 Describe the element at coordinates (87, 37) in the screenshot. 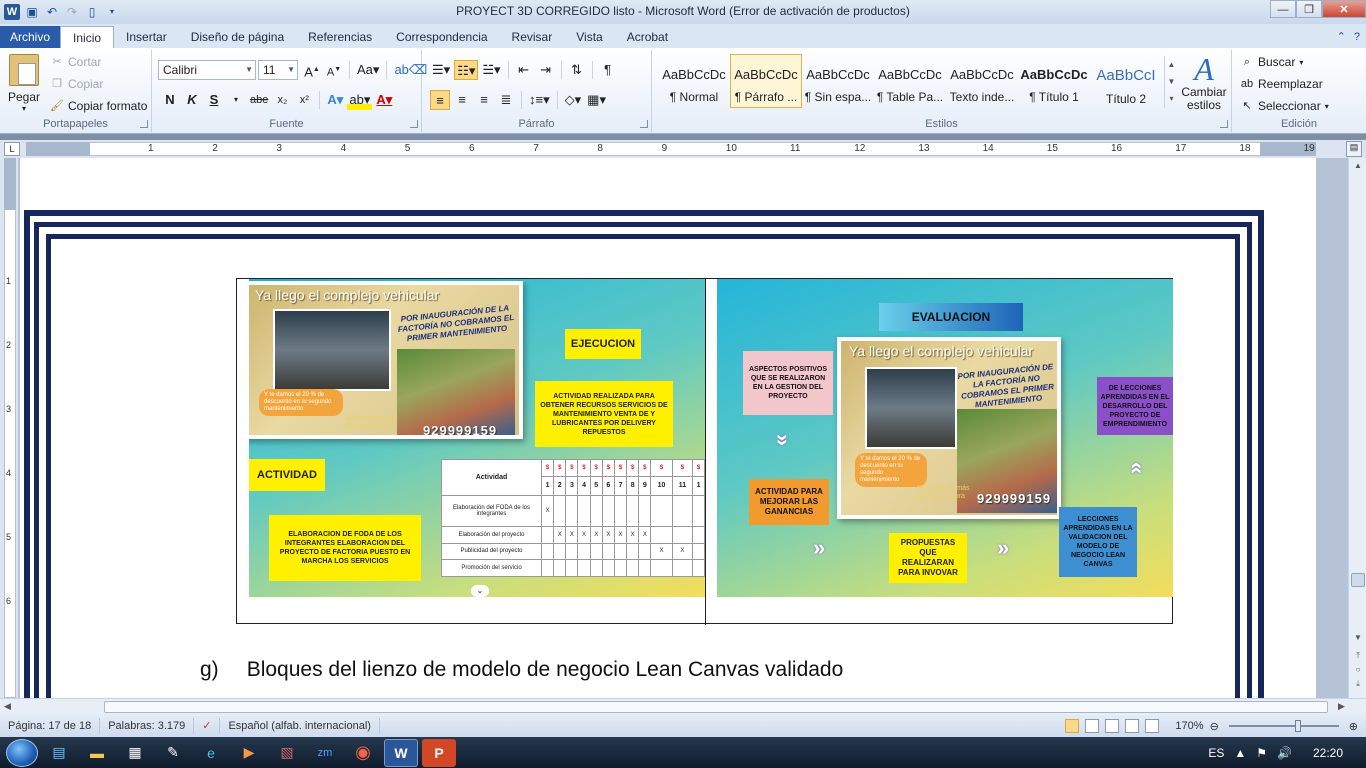

I see `tab-inicio: Inicio` at that location.